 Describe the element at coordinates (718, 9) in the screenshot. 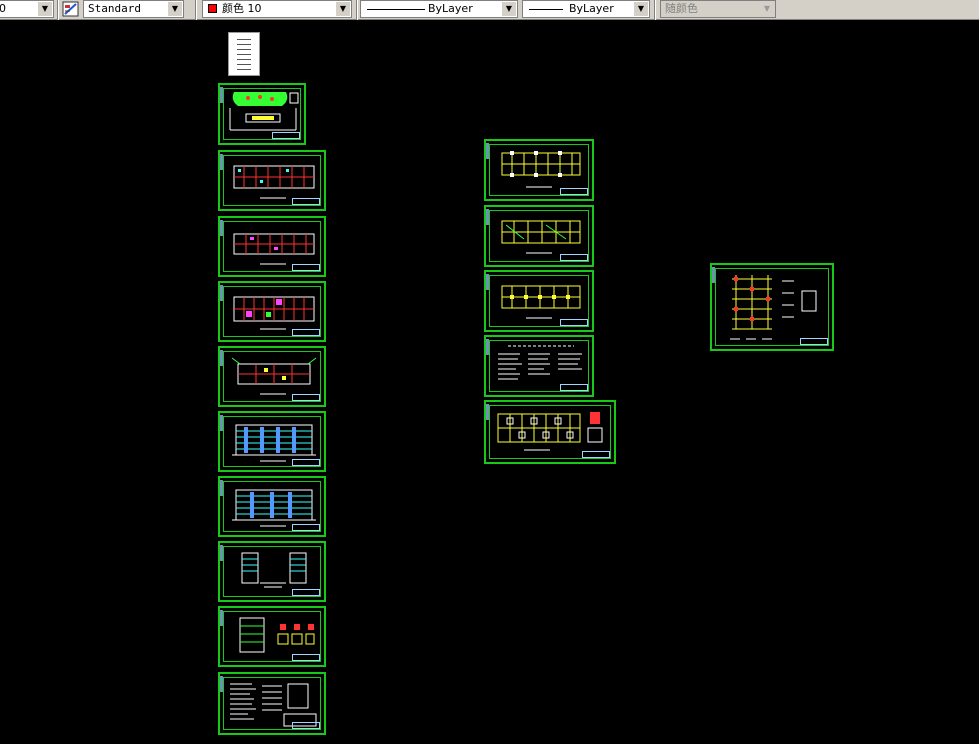

I see `plotstyle-combo: 随颜色 ▼` at that location.